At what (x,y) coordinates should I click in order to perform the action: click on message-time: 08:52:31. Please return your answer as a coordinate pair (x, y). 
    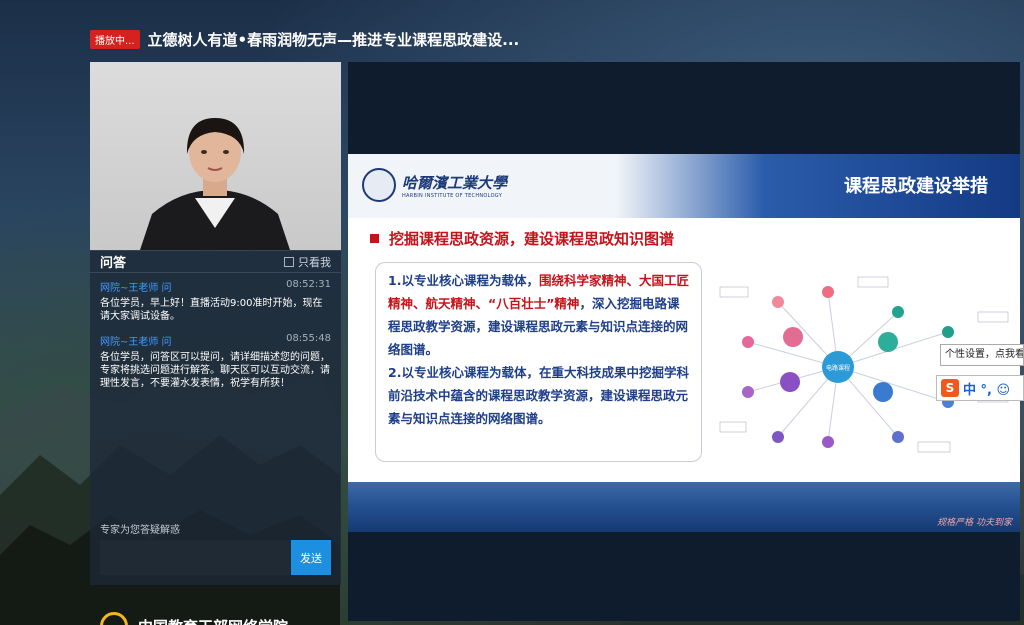
    Looking at the image, I should click on (308, 284).